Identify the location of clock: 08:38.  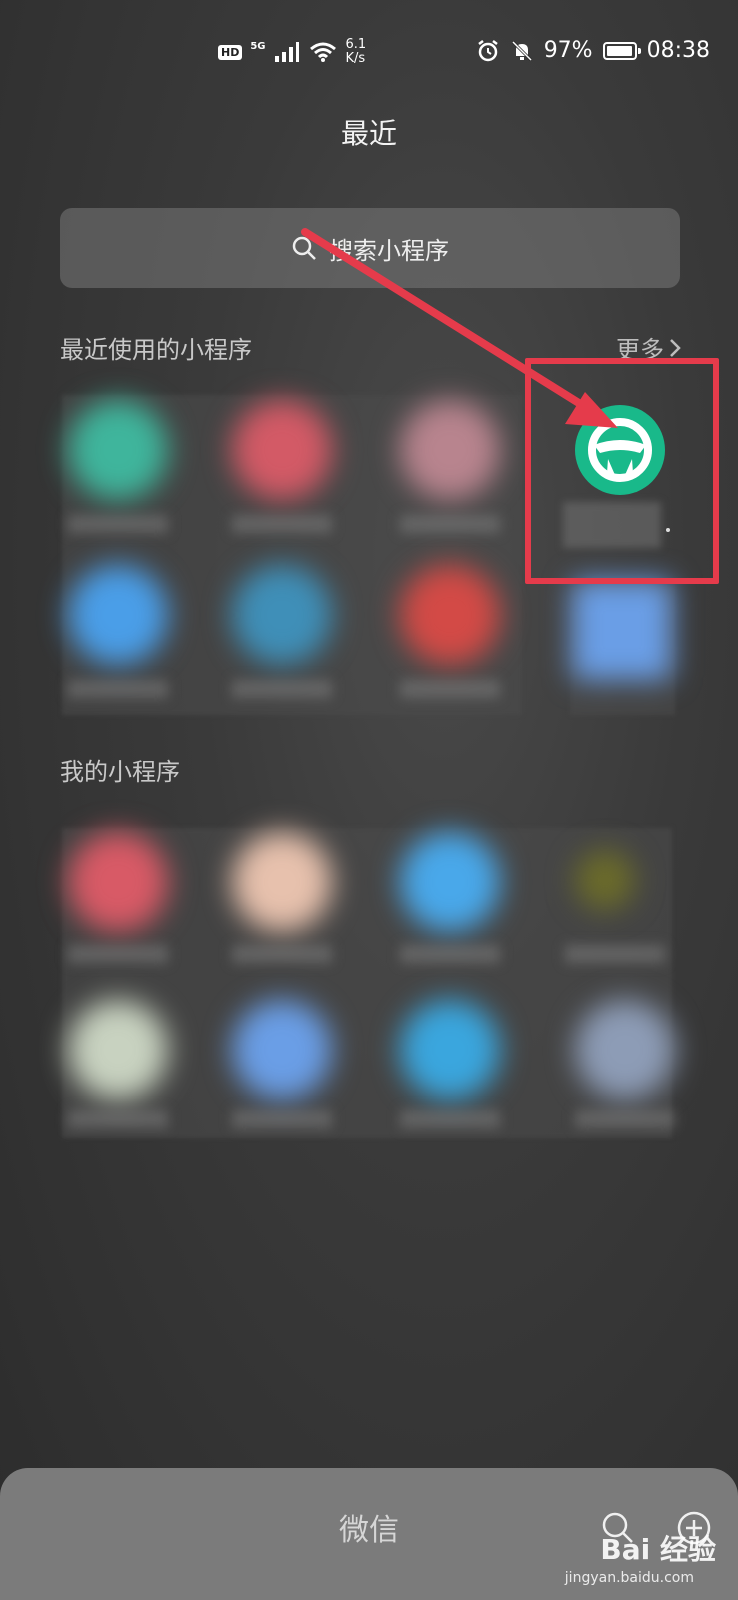
(678, 50).